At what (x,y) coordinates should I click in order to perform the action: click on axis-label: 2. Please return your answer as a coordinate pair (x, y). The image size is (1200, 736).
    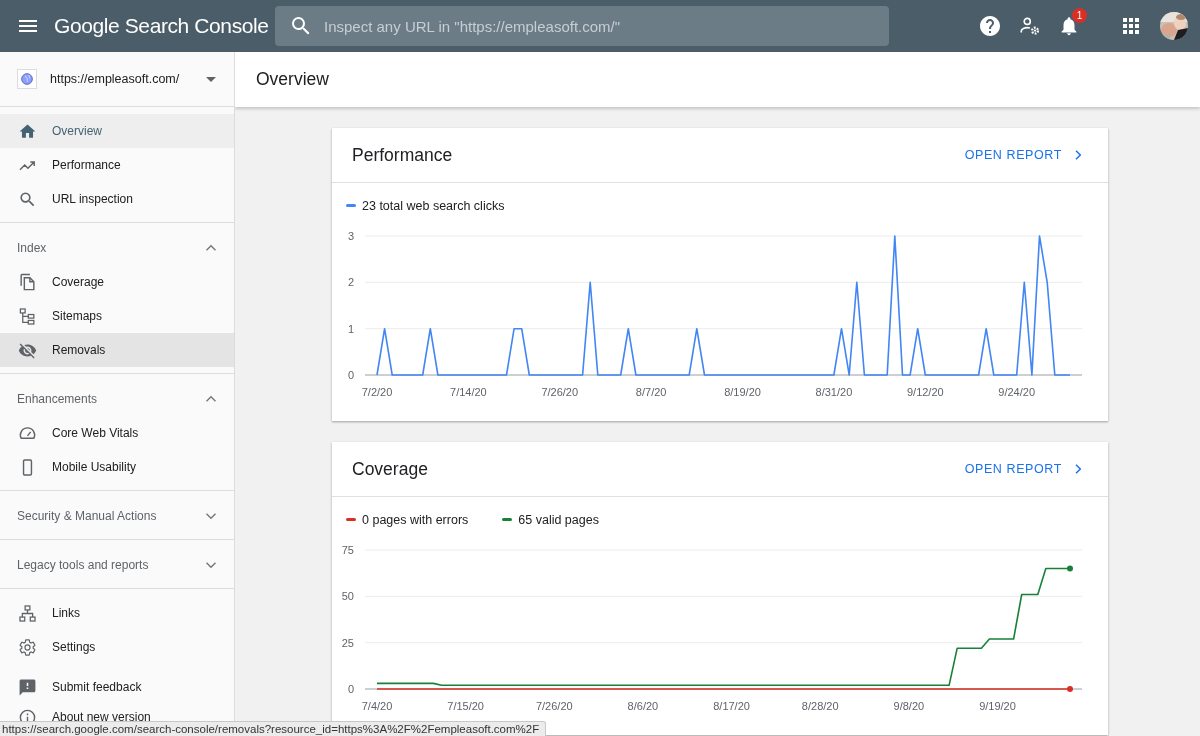
    Looking at the image, I should click on (350, 282).